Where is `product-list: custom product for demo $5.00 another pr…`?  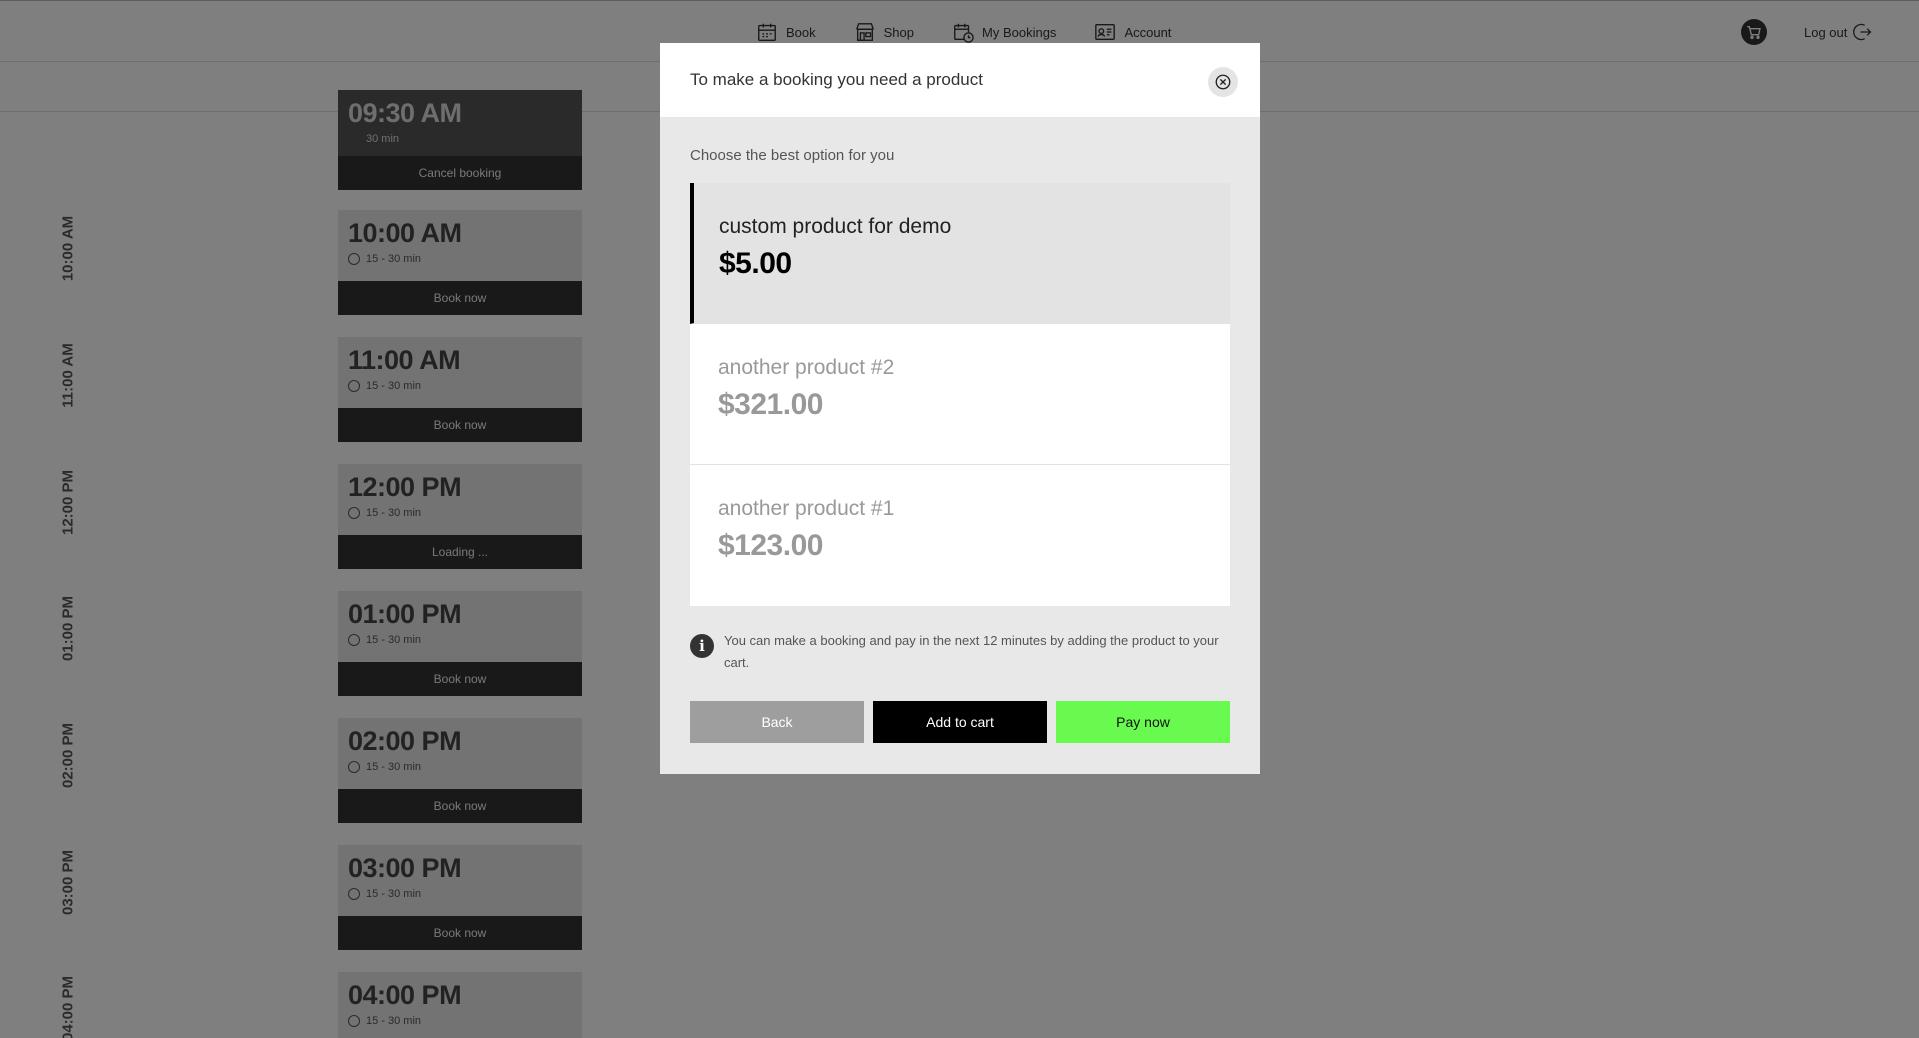 product-list: custom product for demo $5.00 another pr… is located at coordinates (960, 394).